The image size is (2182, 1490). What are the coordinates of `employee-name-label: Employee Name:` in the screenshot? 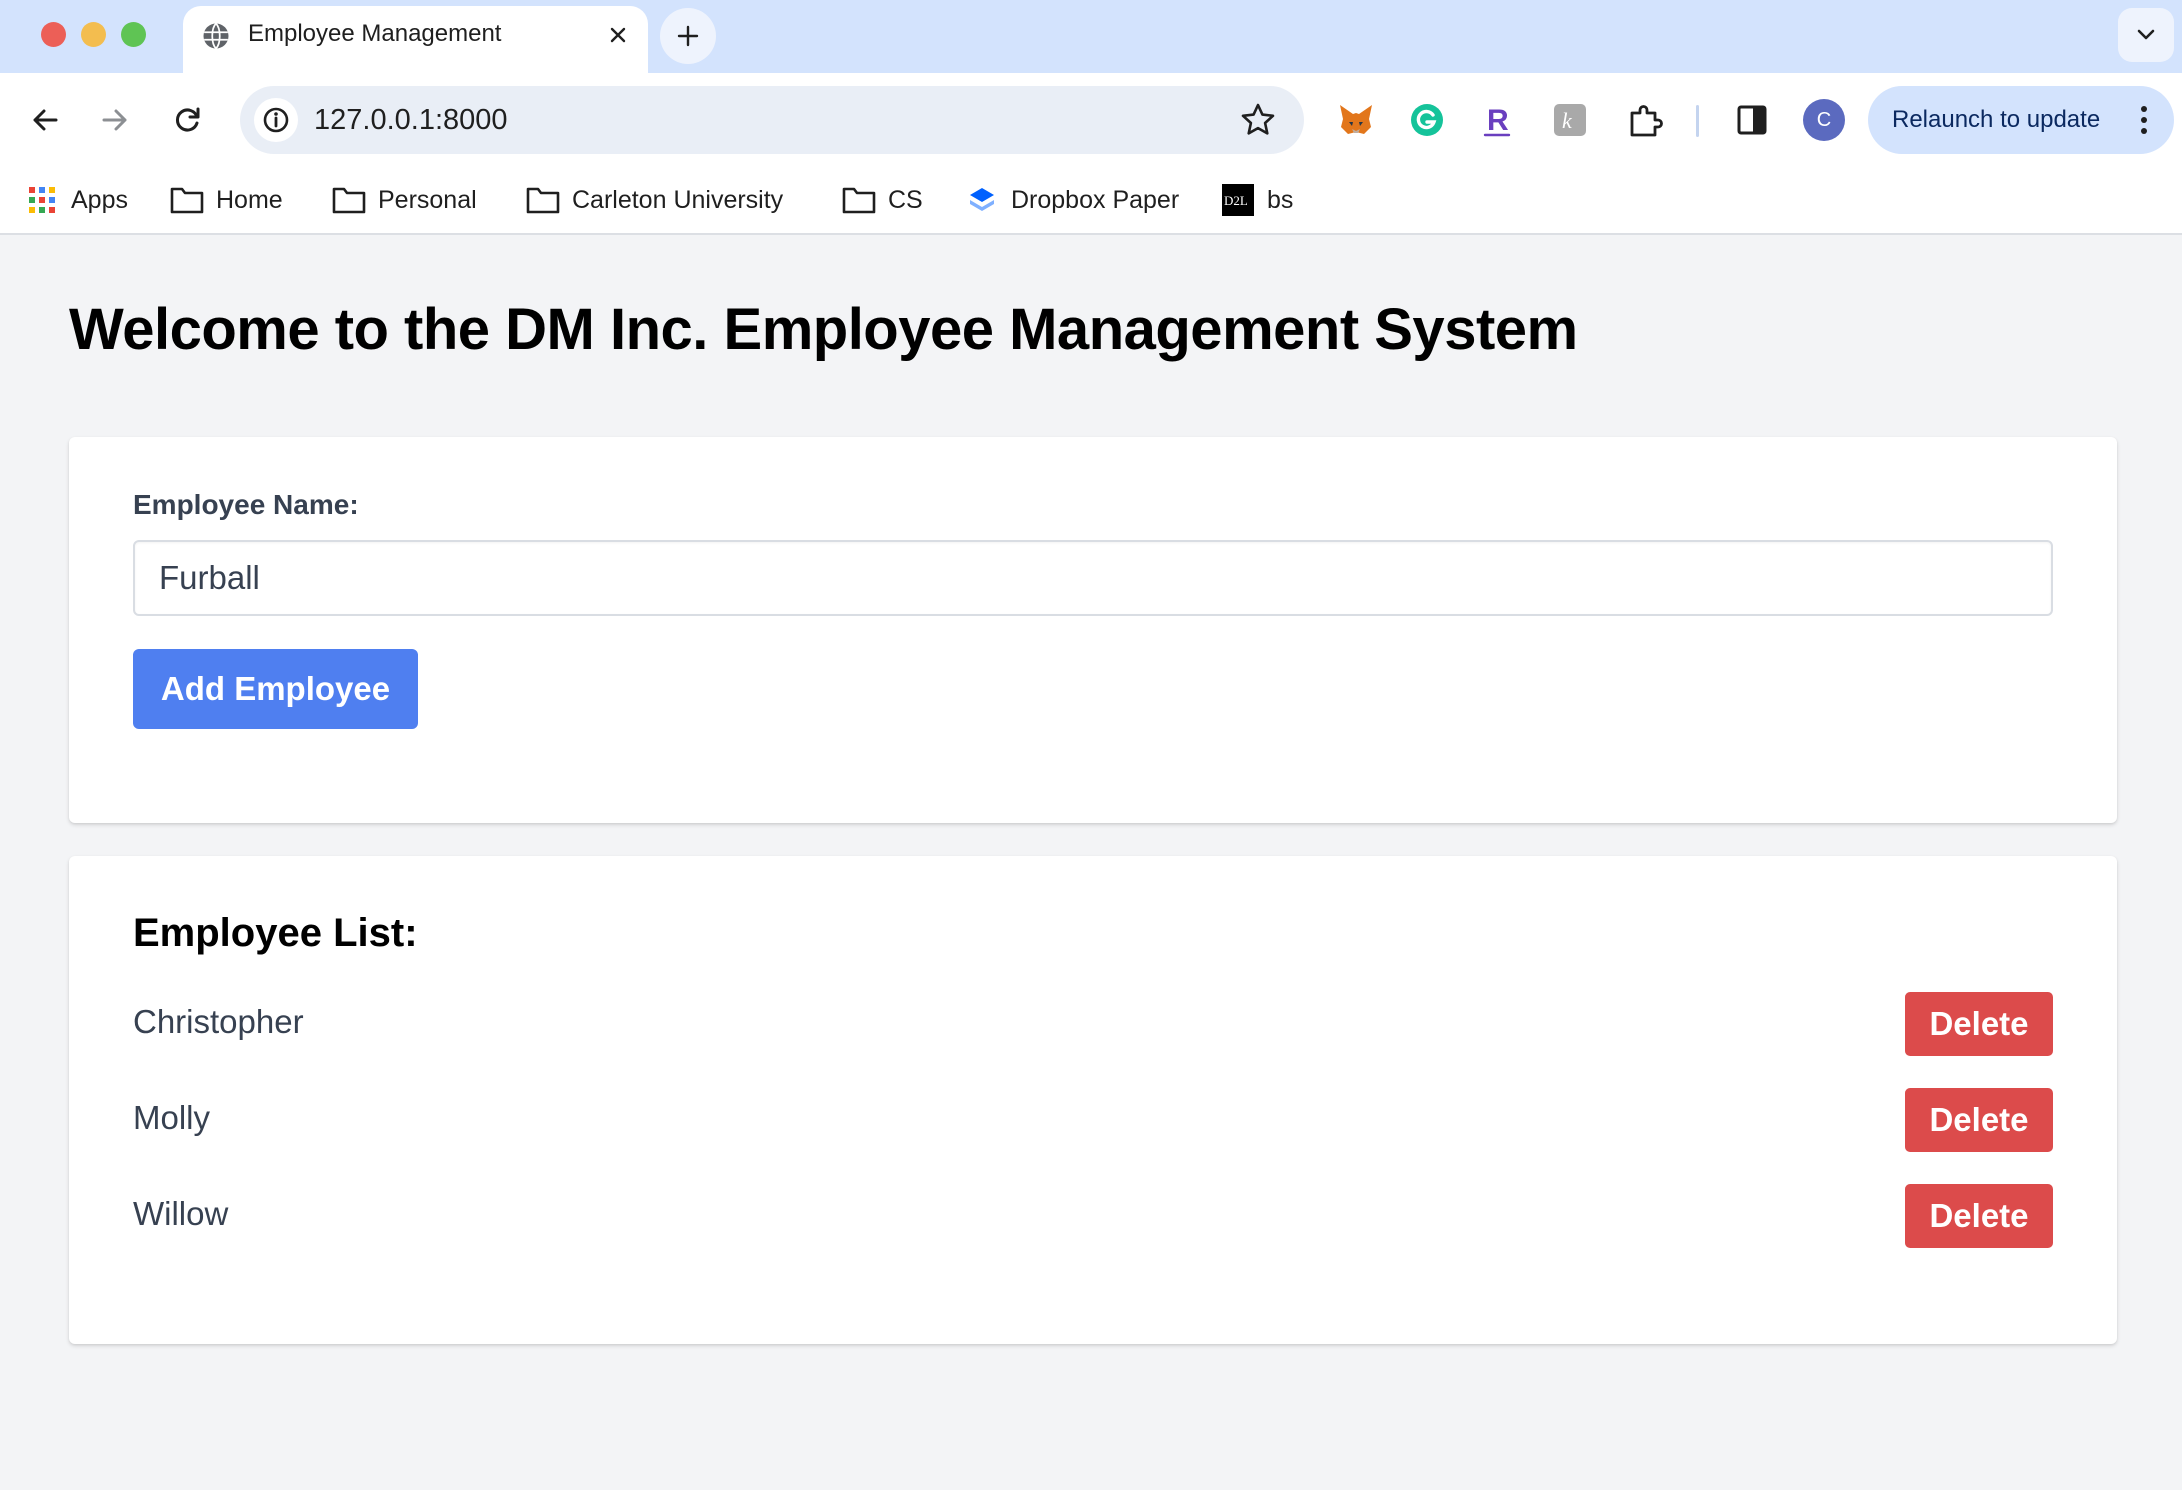 It's located at (246, 504).